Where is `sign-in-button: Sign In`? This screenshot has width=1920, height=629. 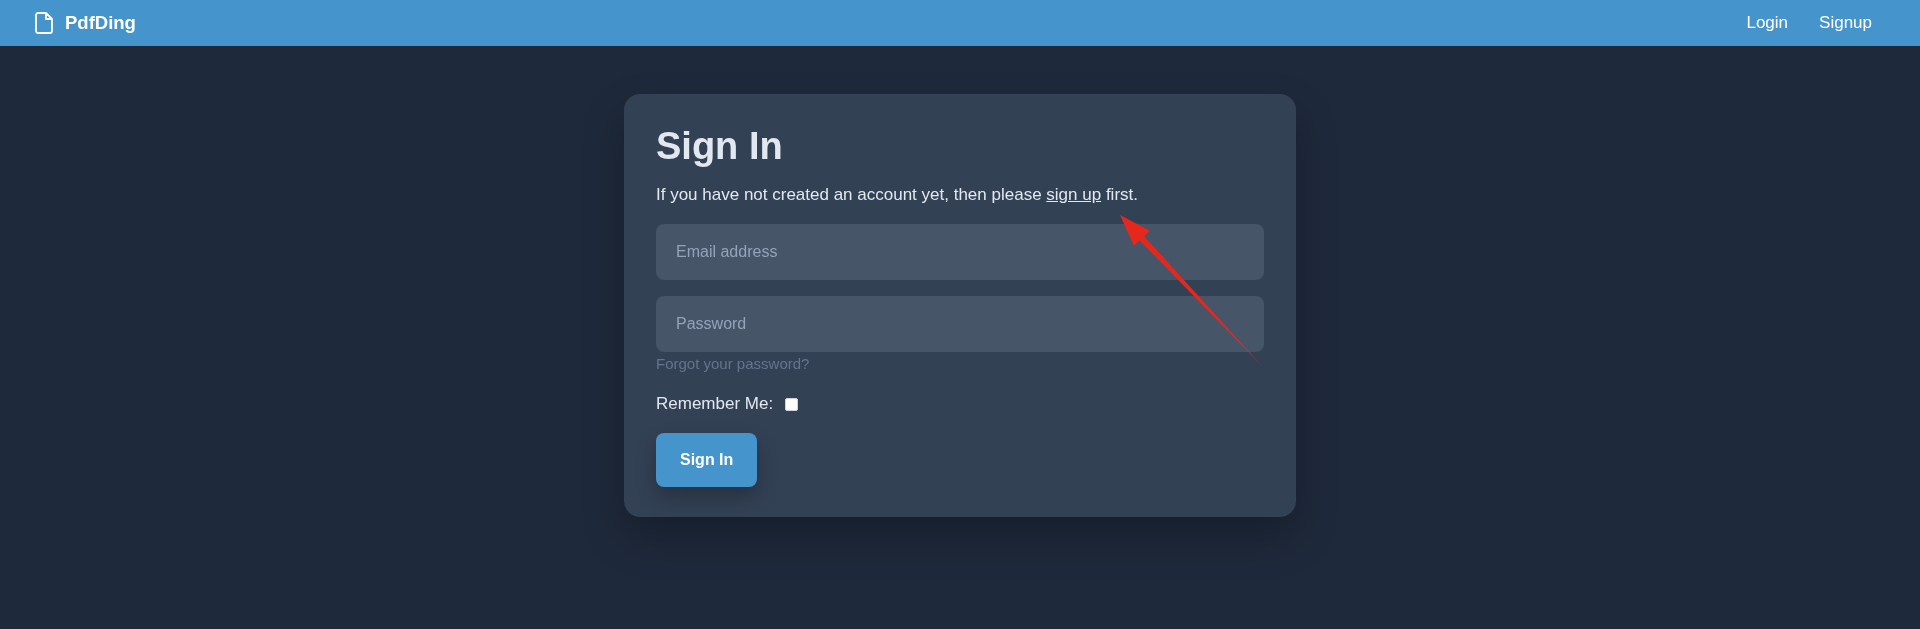
sign-in-button: Sign In is located at coordinates (707, 460).